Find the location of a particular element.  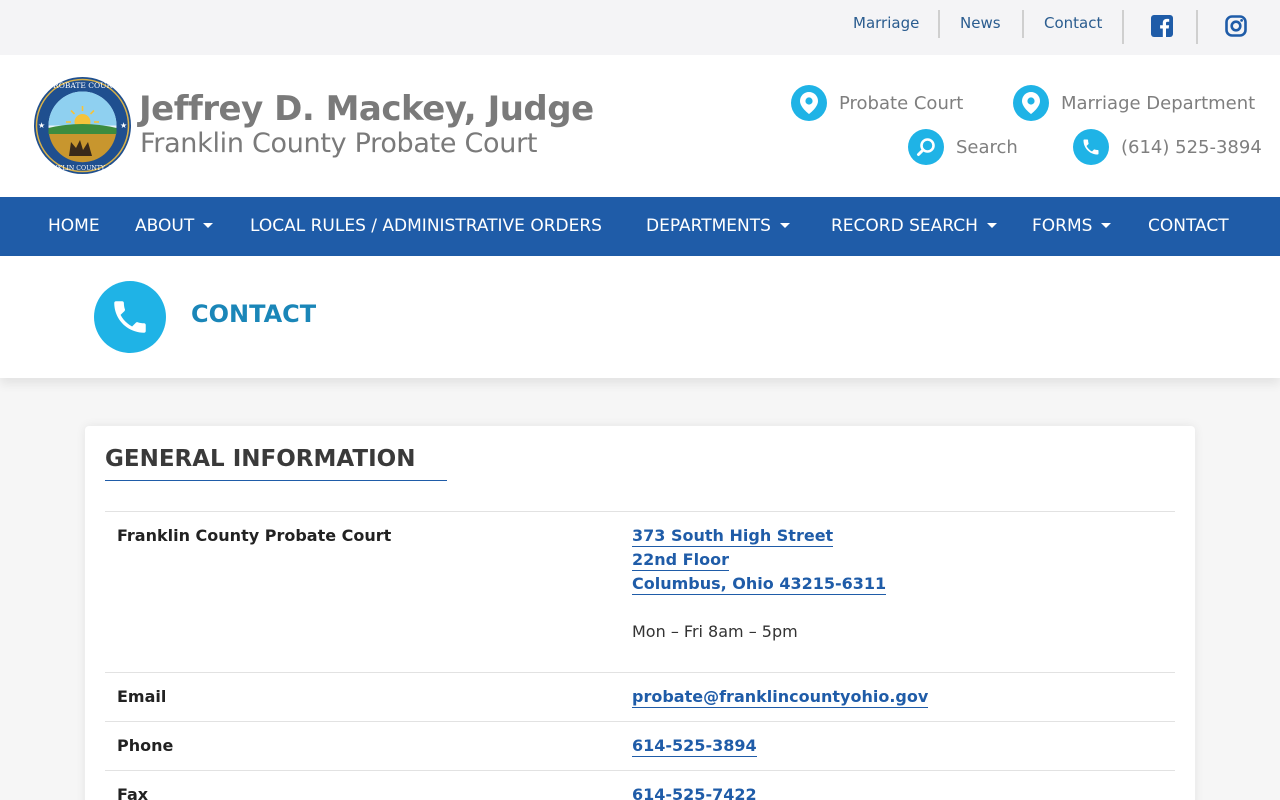

table-row-fax: Fax 614-525-7422 is located at coordinates (640, 785).